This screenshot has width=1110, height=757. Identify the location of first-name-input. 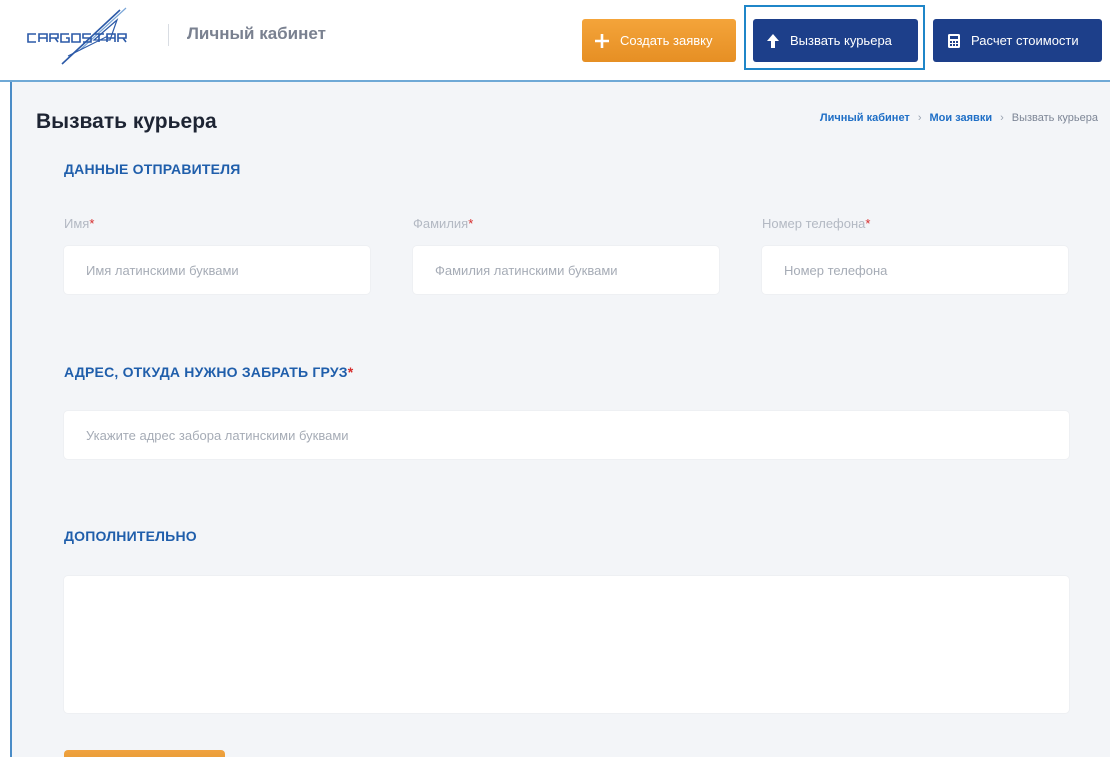
(217, 270).